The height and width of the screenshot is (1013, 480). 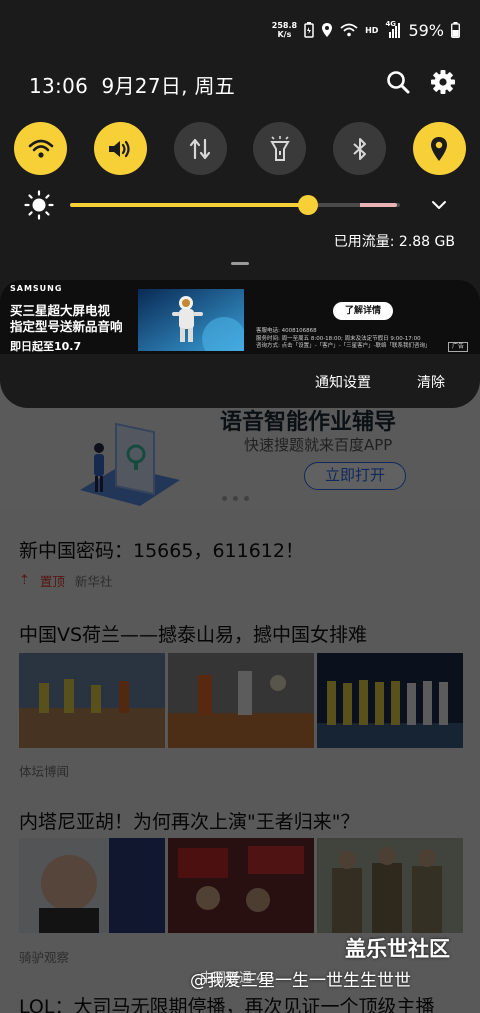 What do you see at coordinates (65, 580) in the screenshot?
I see `news-meta-1: ⇡ 置顶 新华社` at bounding box center [65, 580].